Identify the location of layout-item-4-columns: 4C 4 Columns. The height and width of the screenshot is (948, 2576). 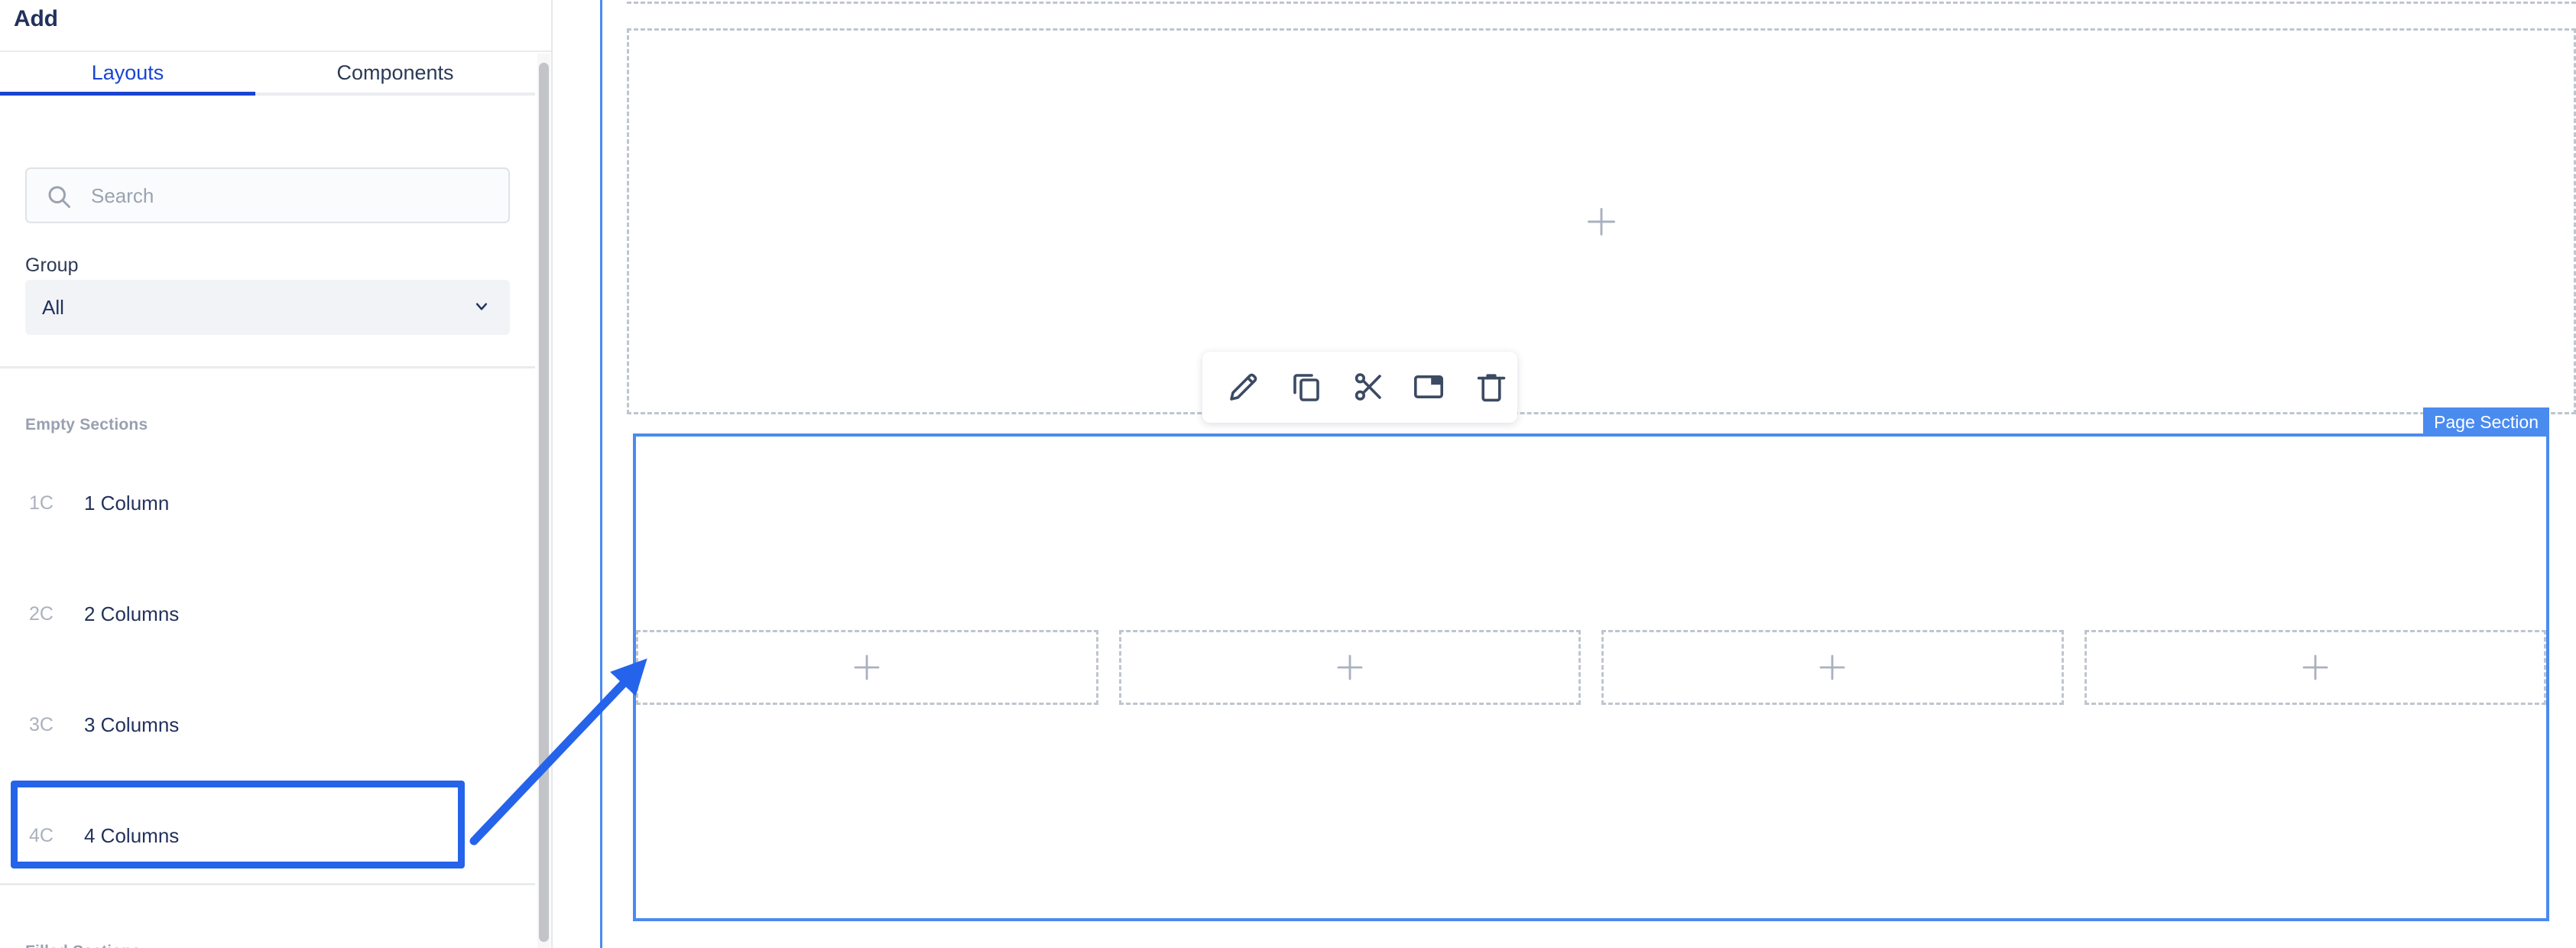
(267, 836).